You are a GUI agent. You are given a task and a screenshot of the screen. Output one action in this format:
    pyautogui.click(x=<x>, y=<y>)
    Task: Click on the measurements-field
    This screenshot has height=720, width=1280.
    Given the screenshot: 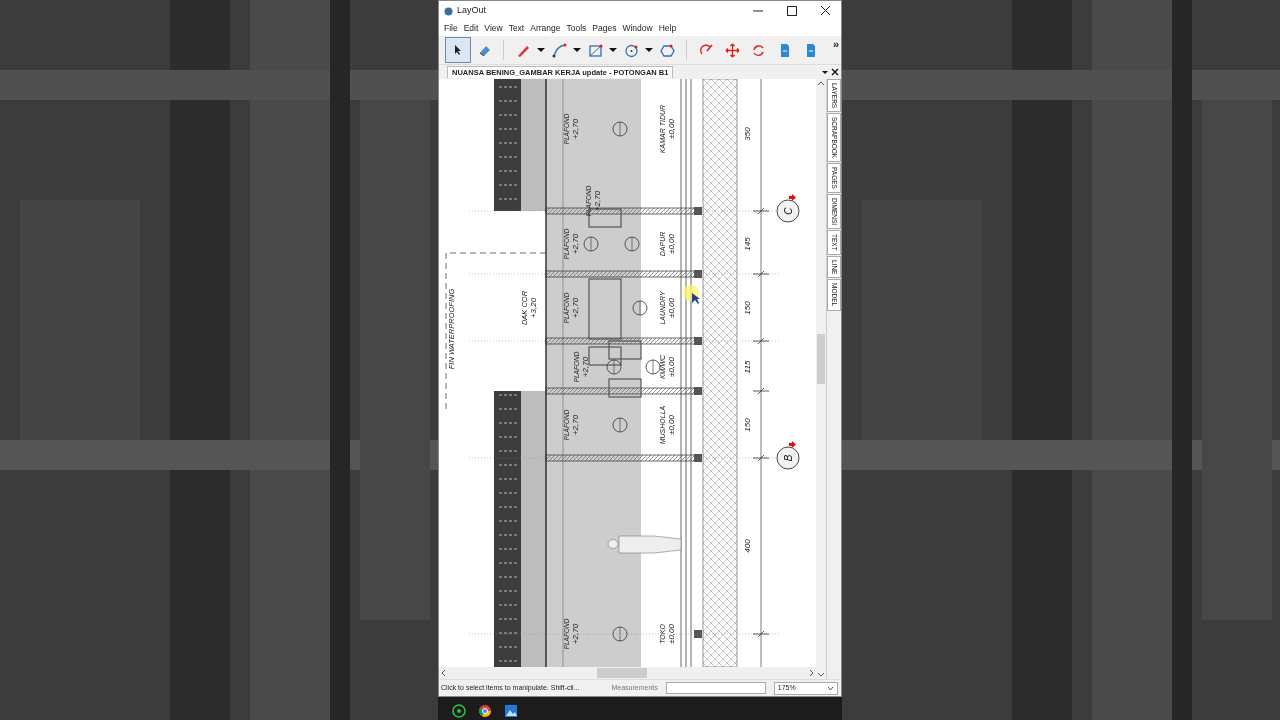 What is the action you would take?
    pyautogui.click(x=715, y=688)
    